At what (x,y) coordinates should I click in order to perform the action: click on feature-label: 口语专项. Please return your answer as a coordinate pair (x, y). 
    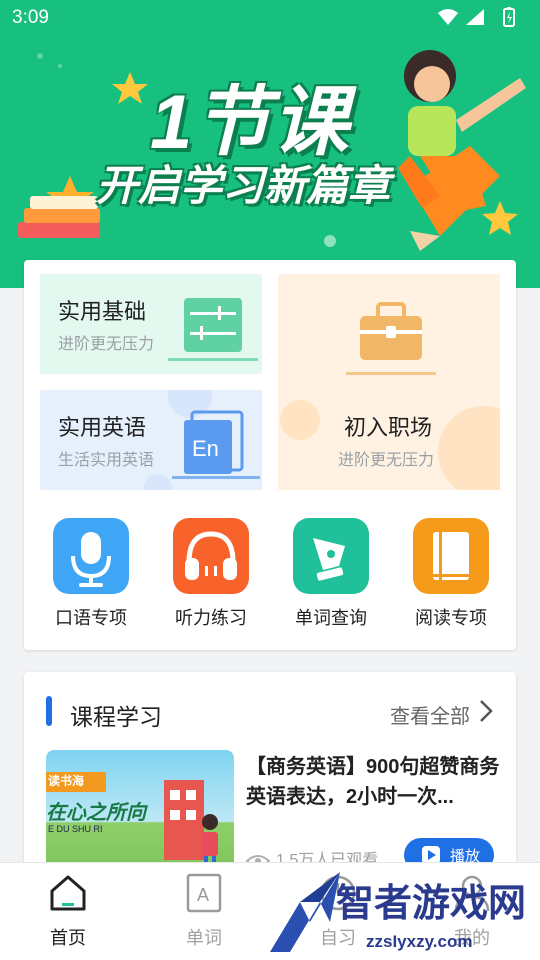
    Looking at the image, I should click on (91, 618).